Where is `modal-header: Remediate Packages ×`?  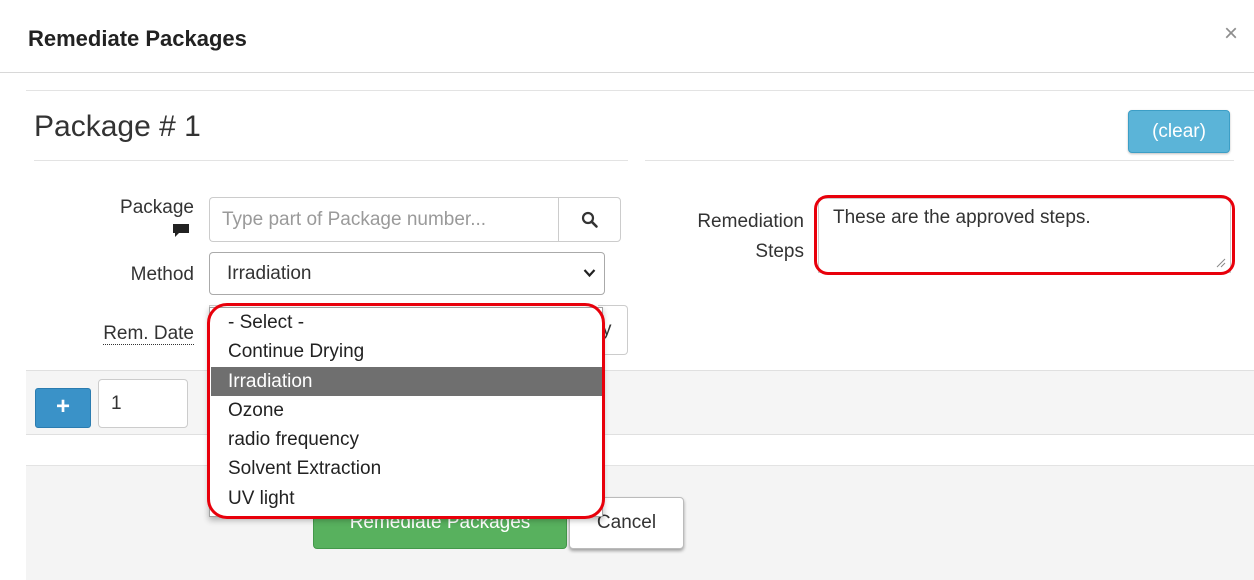
modal-header: Remediate Packages × is located at coordinates (627, 36).